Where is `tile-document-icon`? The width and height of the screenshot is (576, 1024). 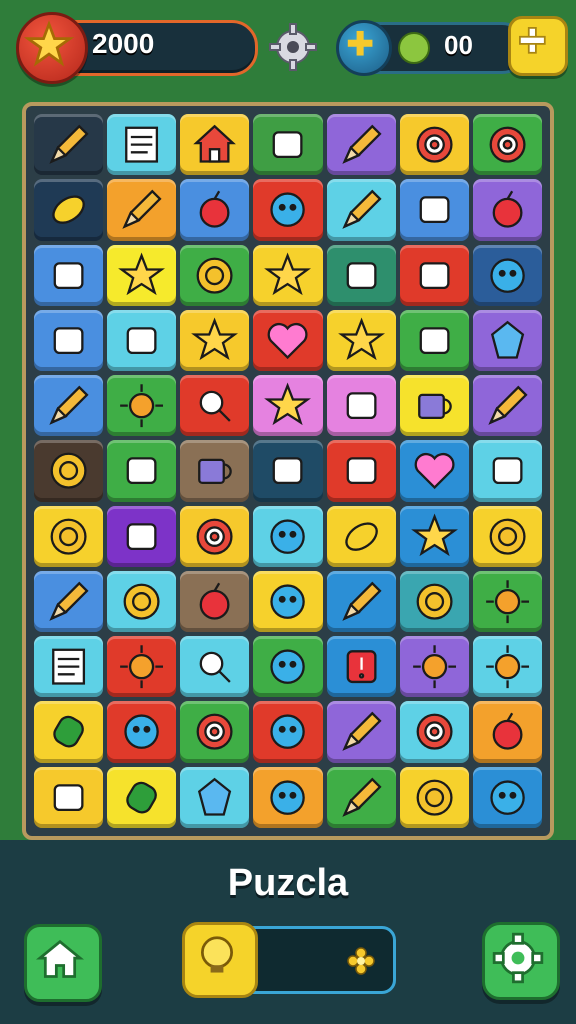 tile-document-icon is located at coordinates (142, 145).